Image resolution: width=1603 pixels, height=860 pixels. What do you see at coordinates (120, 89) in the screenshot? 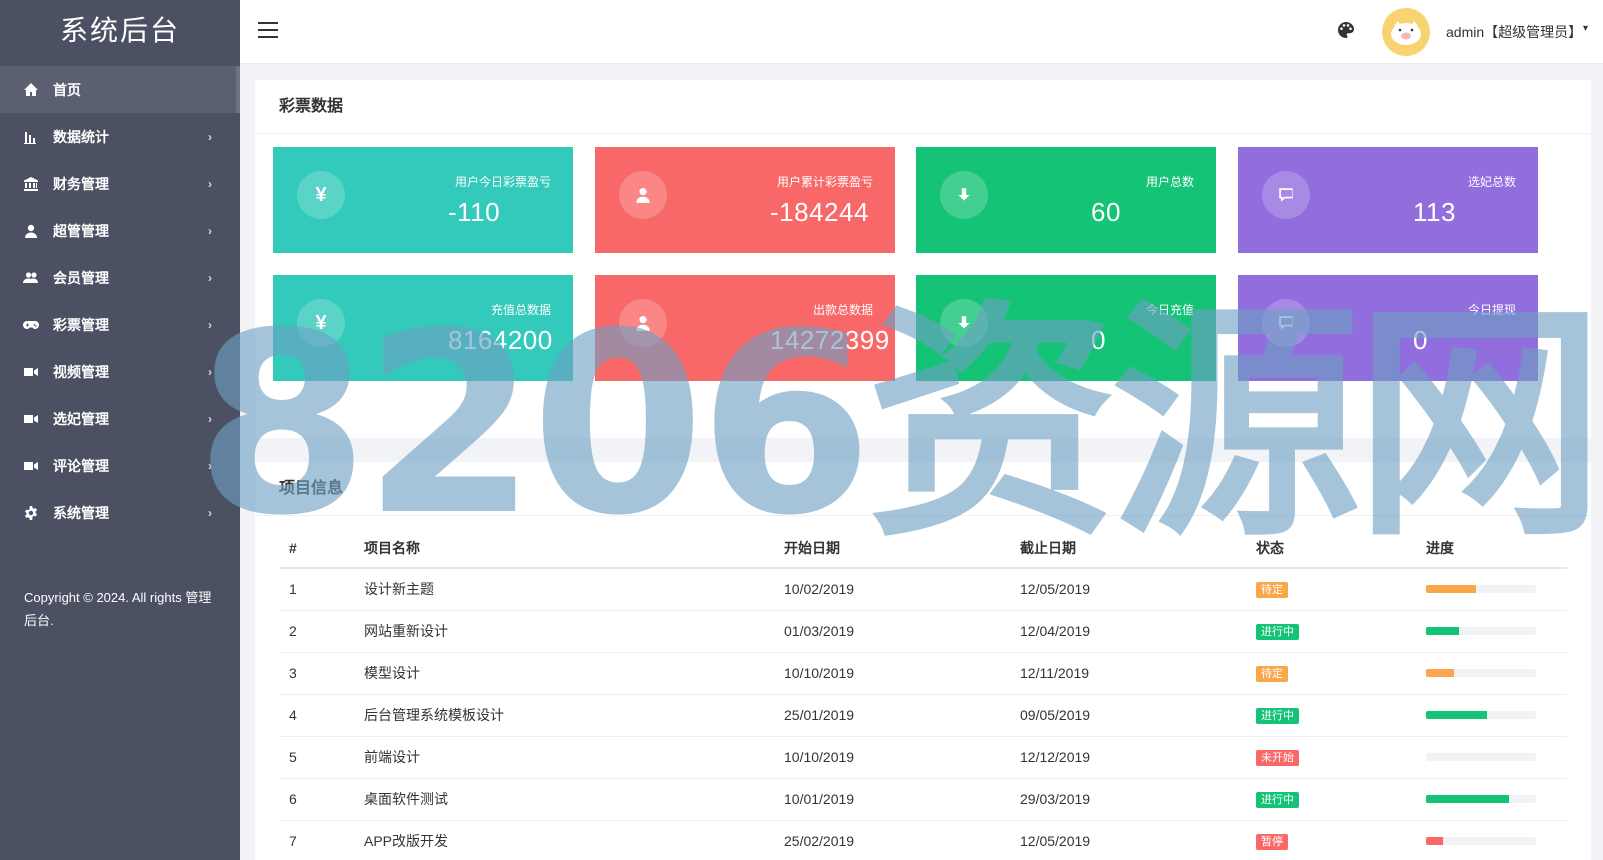
I see `sidebar-item-0: 首页` at bounding box center [120, 89].